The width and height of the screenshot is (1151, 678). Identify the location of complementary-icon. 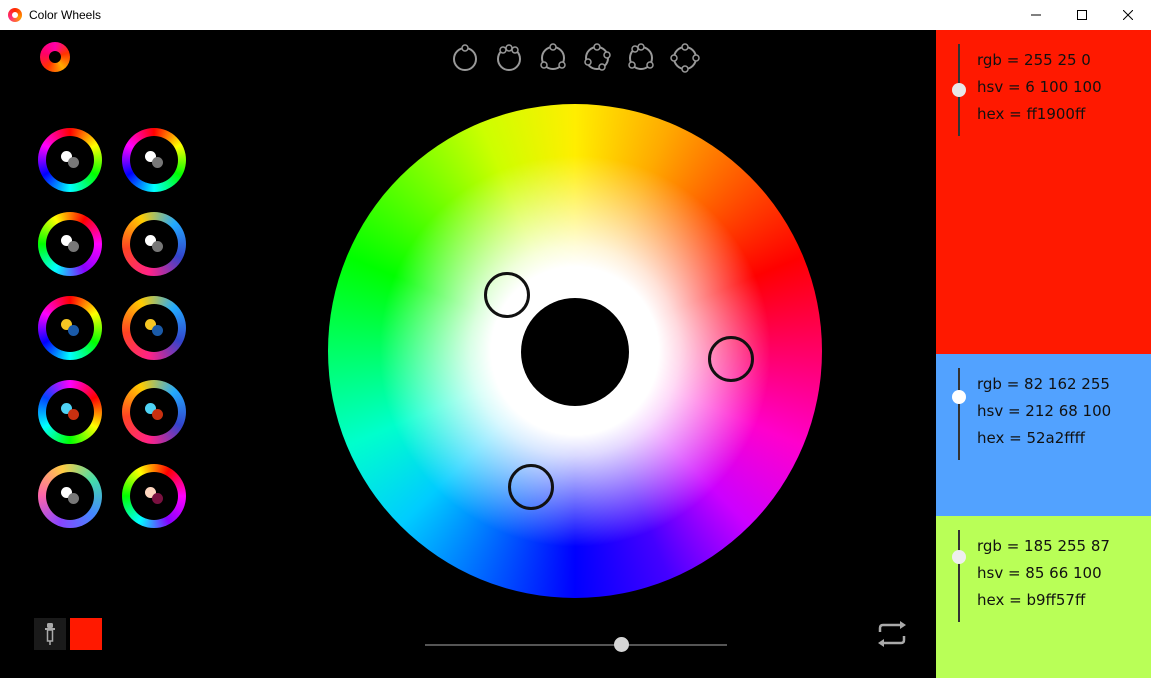
(553, 56).